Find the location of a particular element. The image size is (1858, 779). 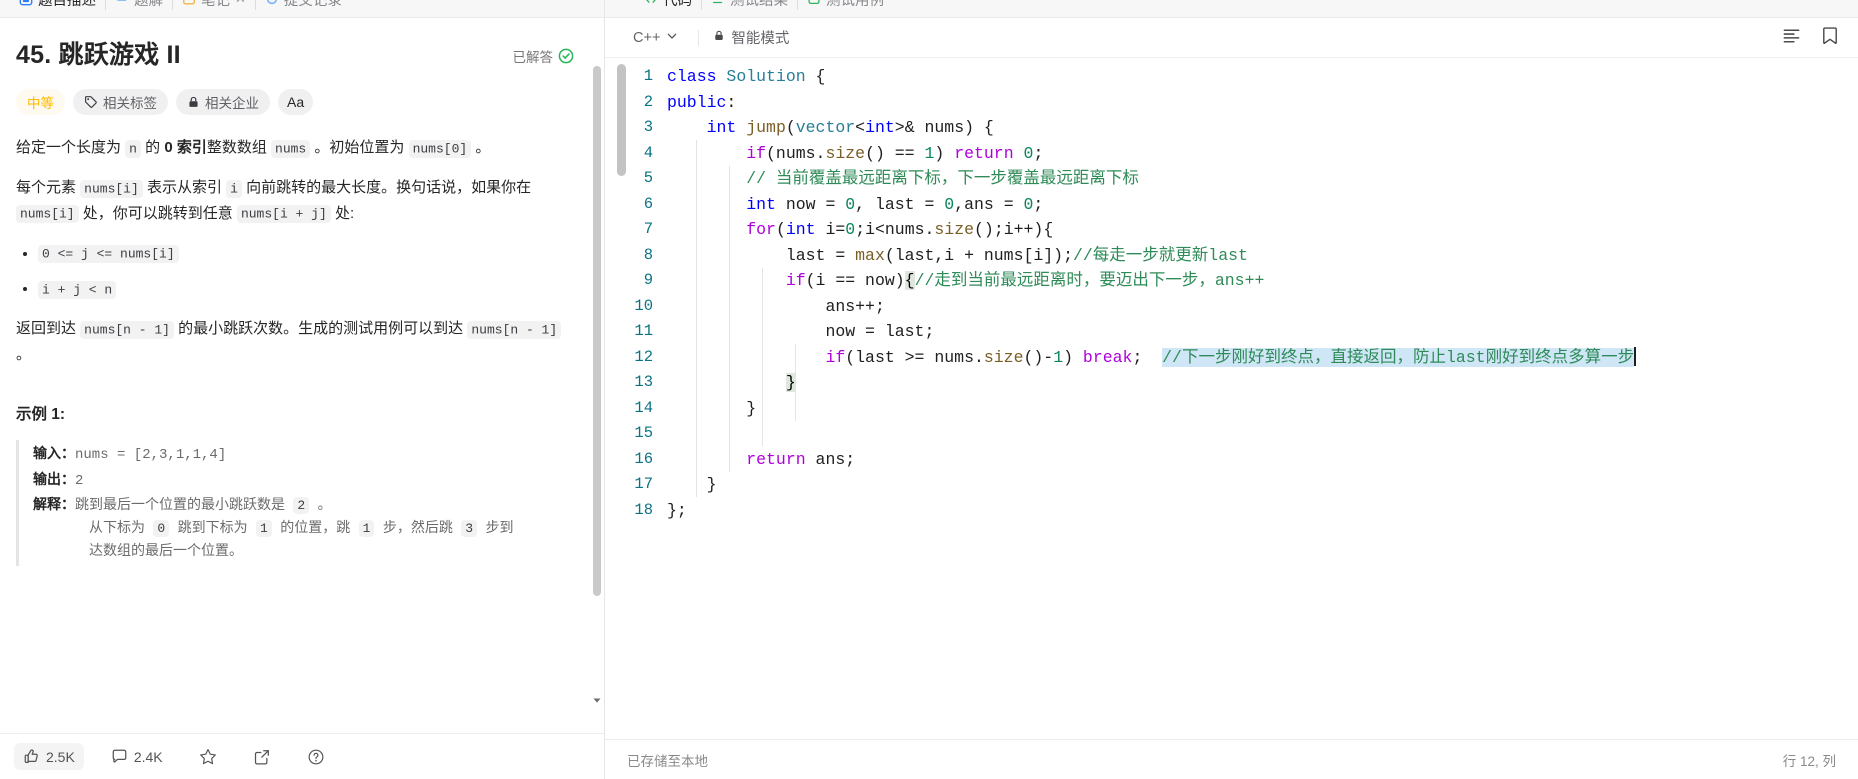

language-selector: C++ is located at coordinates (655, 38).